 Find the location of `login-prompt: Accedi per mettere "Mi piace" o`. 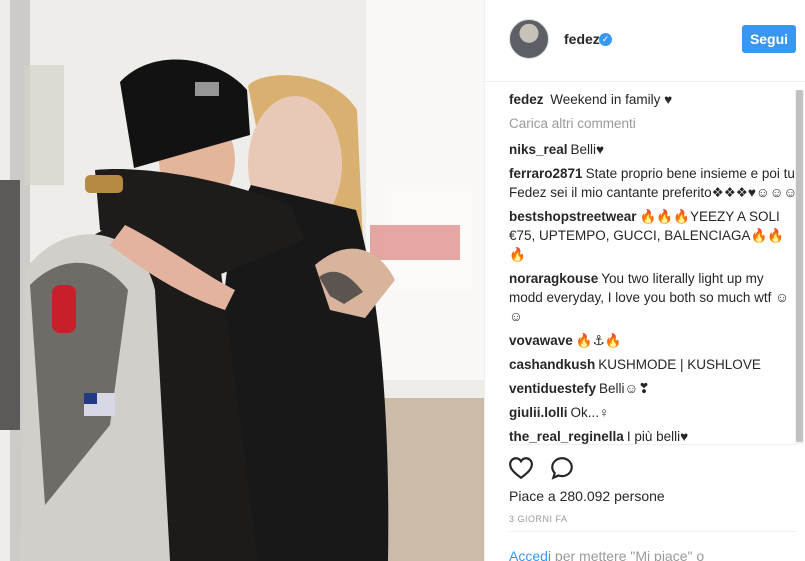

login-prompt: Accedi per mettere "Mi piace" o is located at coordinates (606, 554).